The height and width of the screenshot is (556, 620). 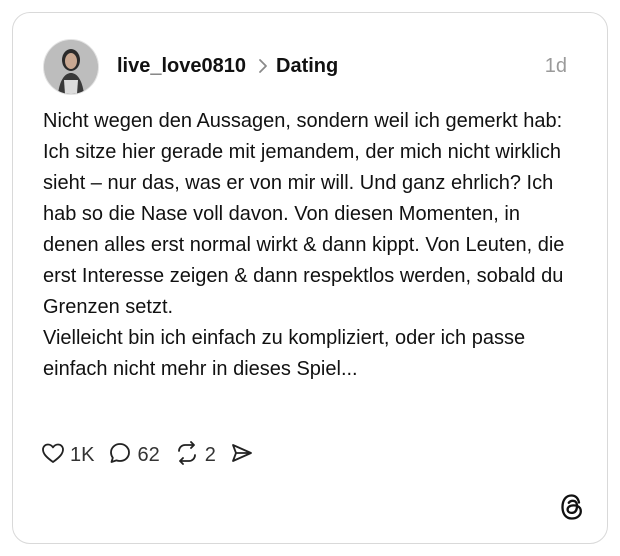 What do you see at coordinates (134, 455) in the screenshot?
I see `reply-button: 62` at bounding box center [134, 455].